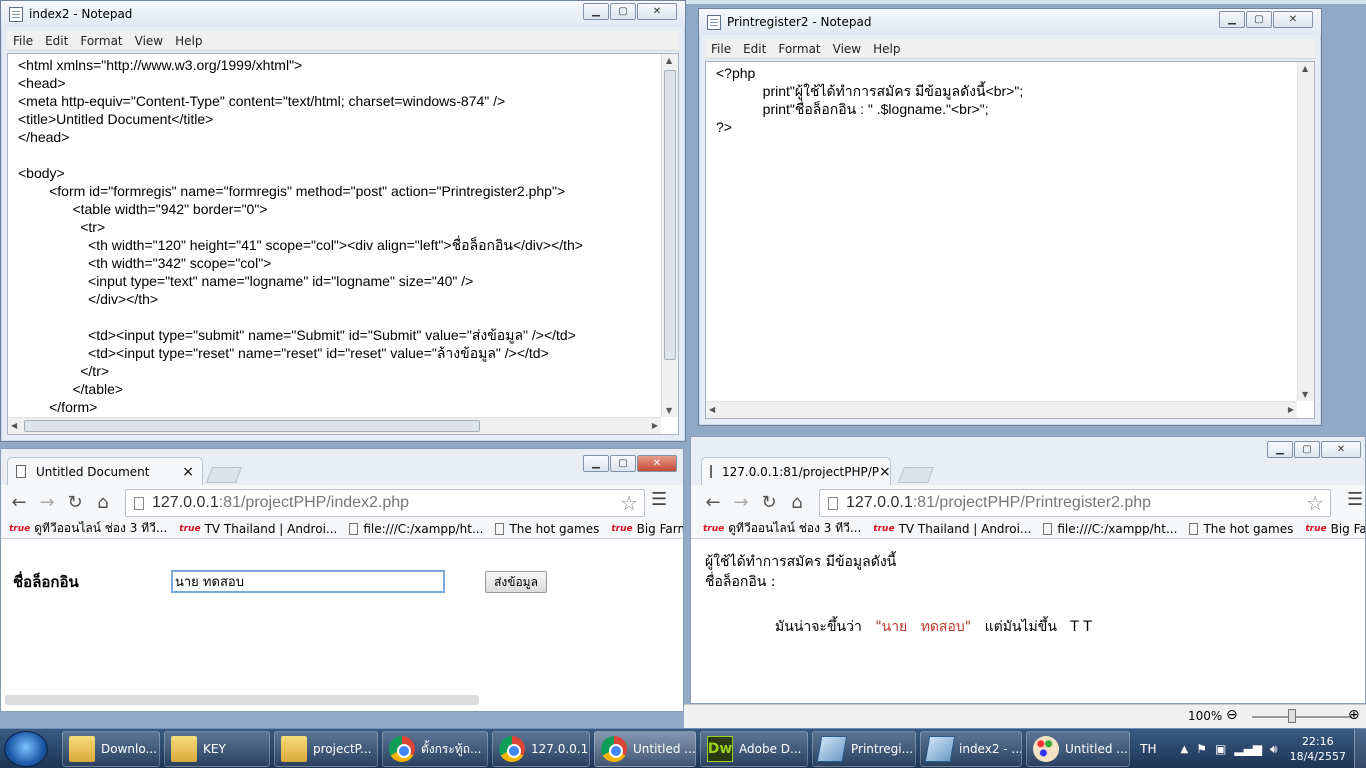  What do you see at coordinates (1232, 715) in the screenshot?
I see `zoom-out-icon: ⊖` at bounding box center [1232, 715].